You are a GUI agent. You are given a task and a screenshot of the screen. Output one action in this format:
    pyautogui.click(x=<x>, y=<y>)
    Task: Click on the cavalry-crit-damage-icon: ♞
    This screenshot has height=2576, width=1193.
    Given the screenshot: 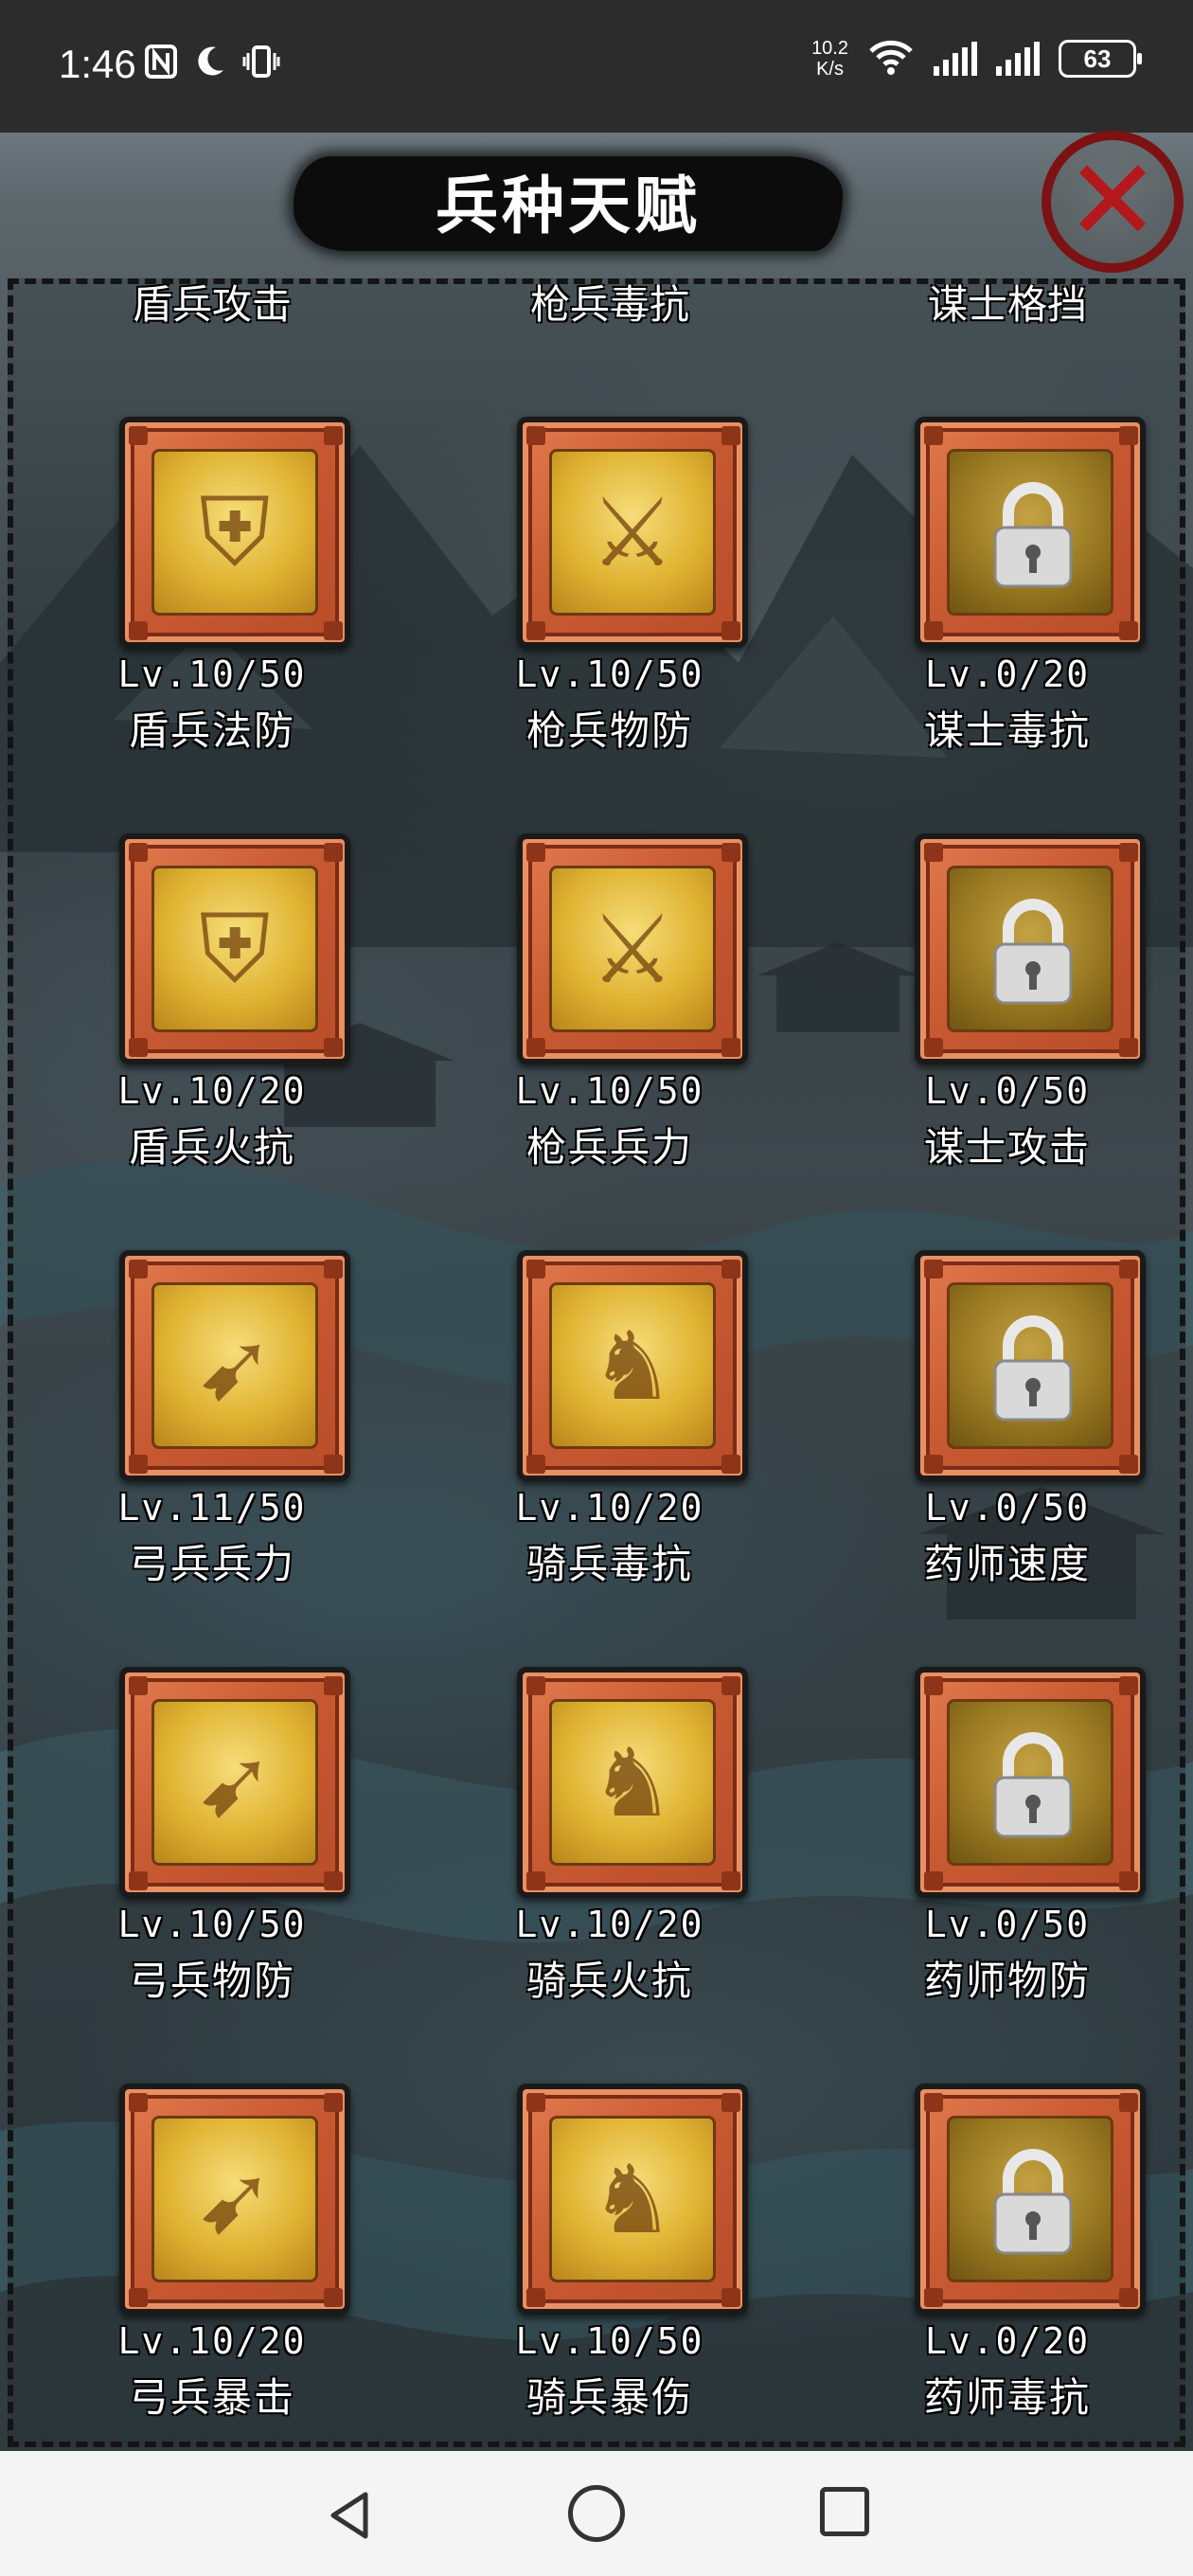 What is the action you would take?
    pyautogui.click(x=632, y=2199)
    